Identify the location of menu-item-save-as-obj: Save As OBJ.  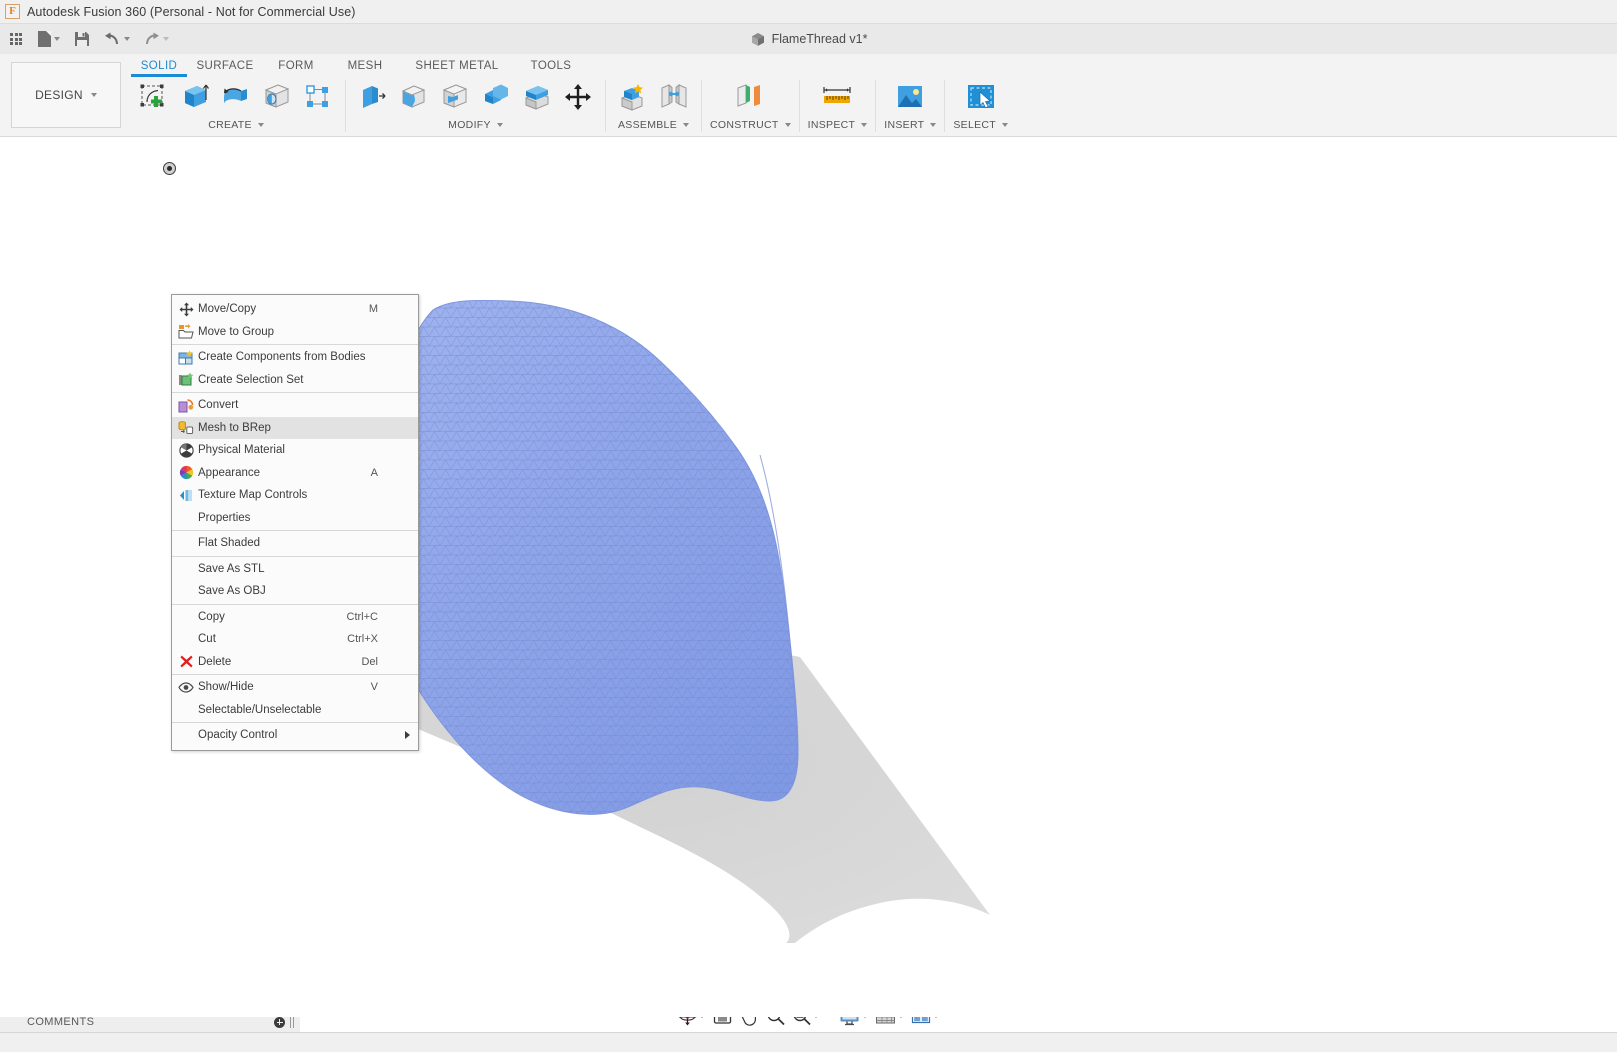
(295, 591).